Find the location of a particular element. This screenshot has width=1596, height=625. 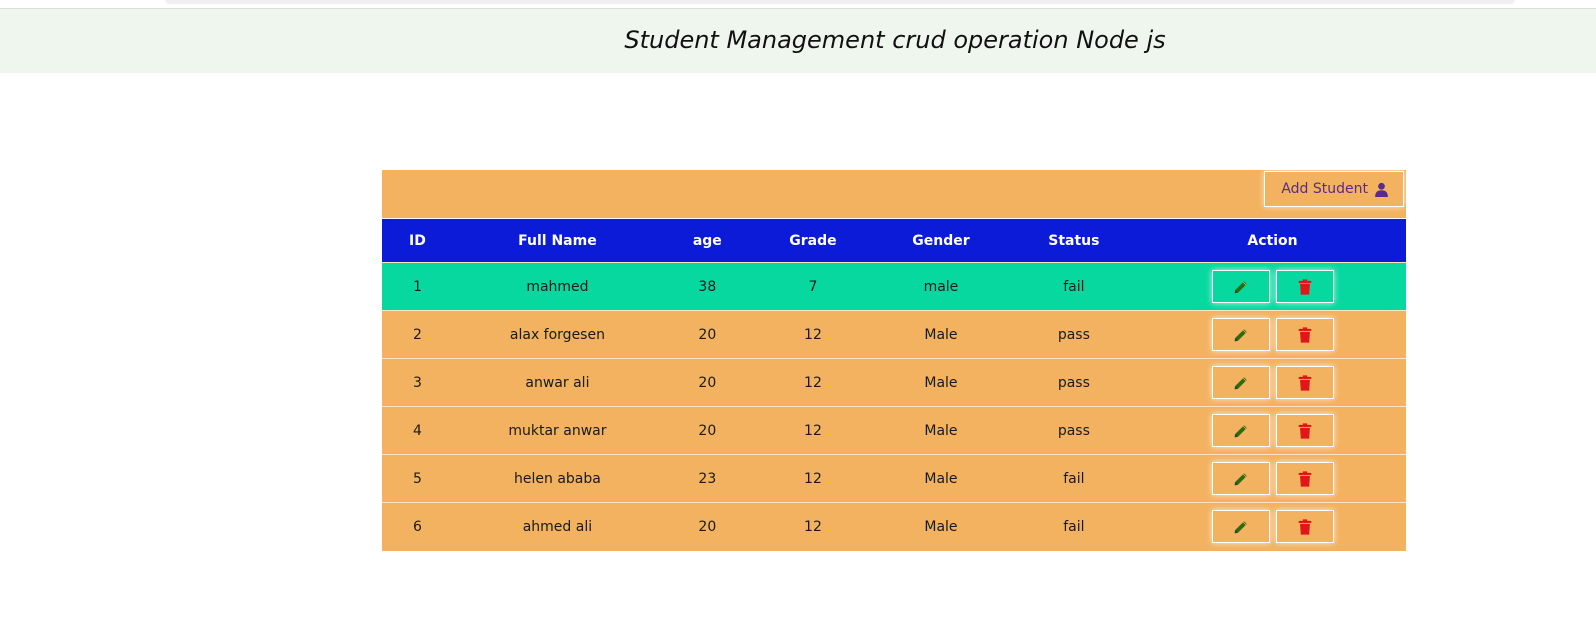

cell-id: 3 is located at coordinates (417, 382).